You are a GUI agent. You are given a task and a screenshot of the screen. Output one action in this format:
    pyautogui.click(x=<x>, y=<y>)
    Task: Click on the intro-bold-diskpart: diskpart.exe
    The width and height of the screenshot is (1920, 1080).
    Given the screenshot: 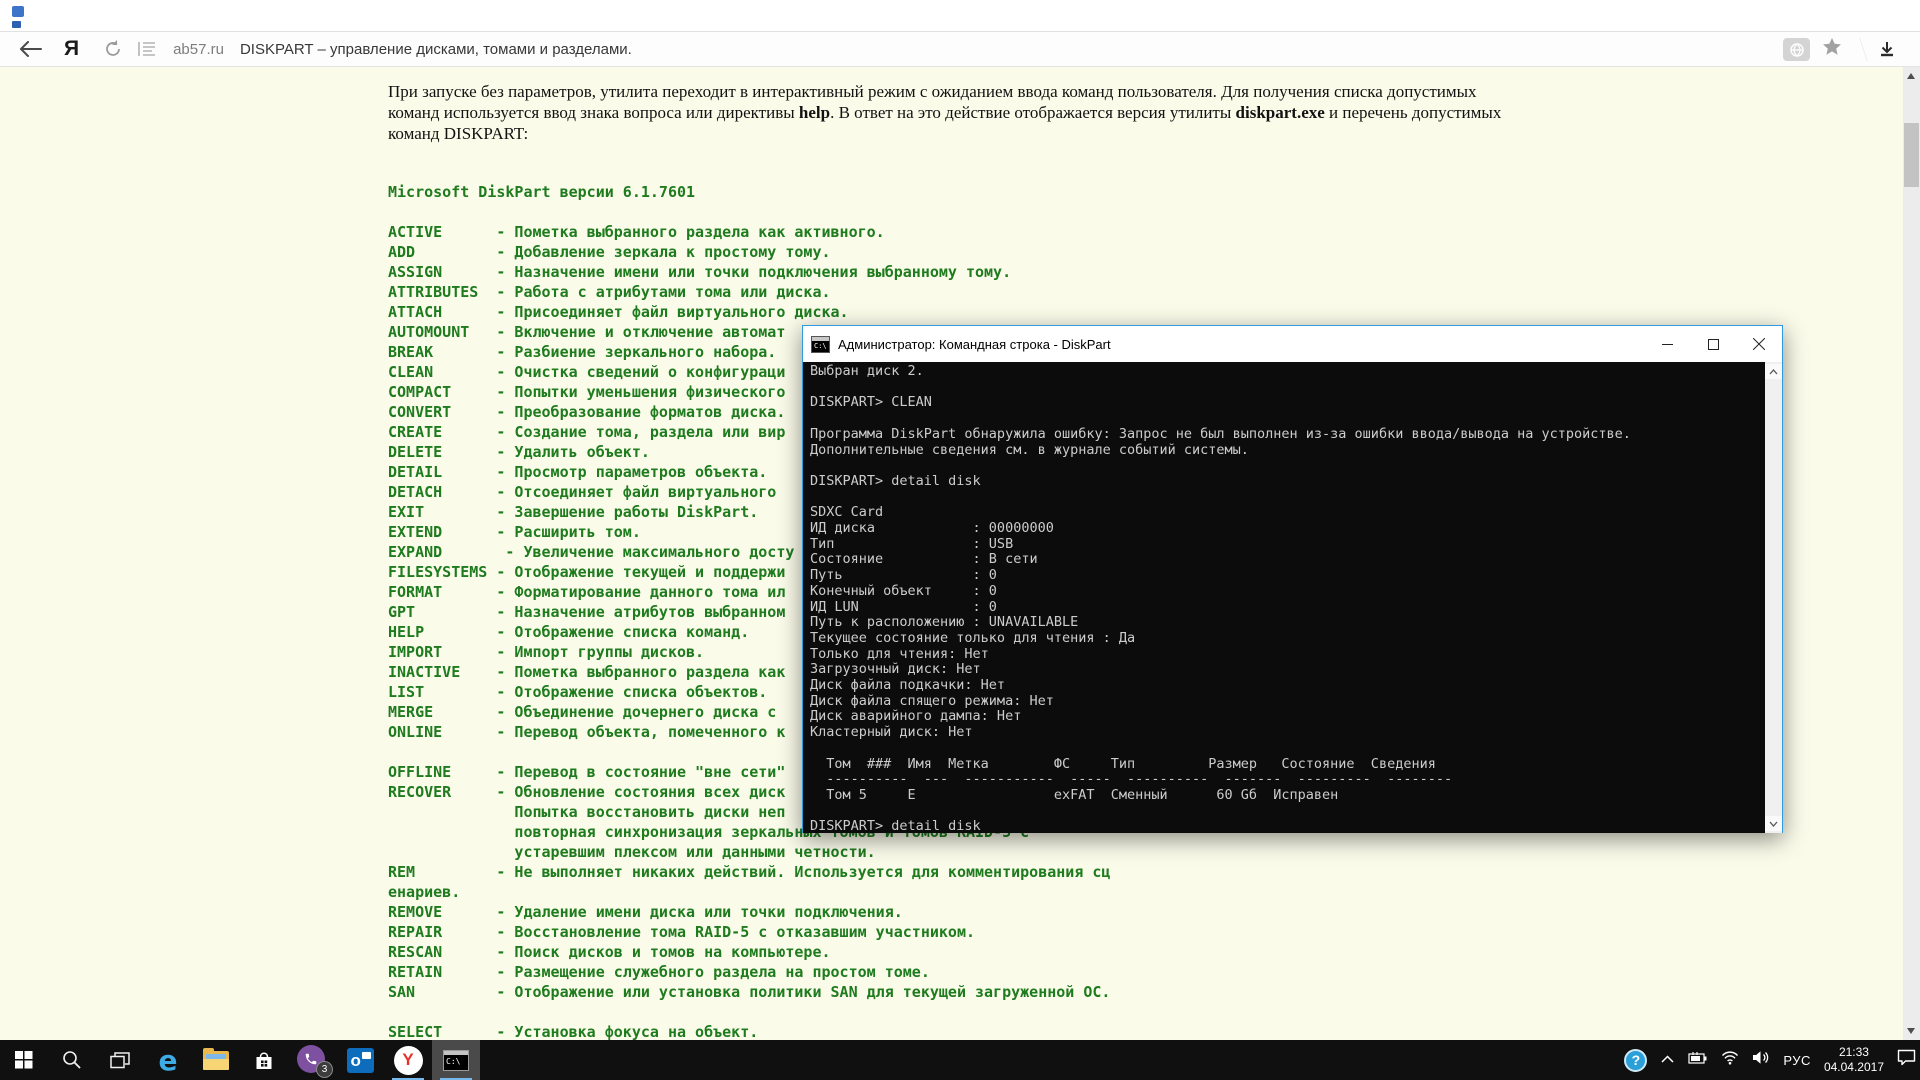 What is the action you would take?
    pyautogui.click(x=1280, y=112)
    